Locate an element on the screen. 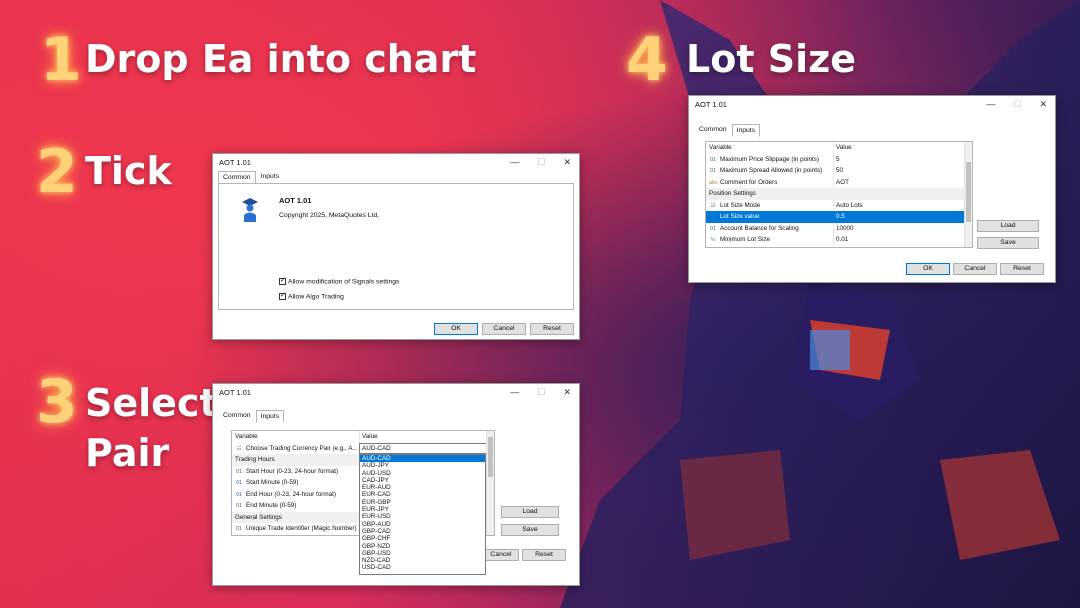 Image resolution: width=1080 pixels, height=608 pixels. pair-option: EUR-GBP is located at coordinates (422, 502).